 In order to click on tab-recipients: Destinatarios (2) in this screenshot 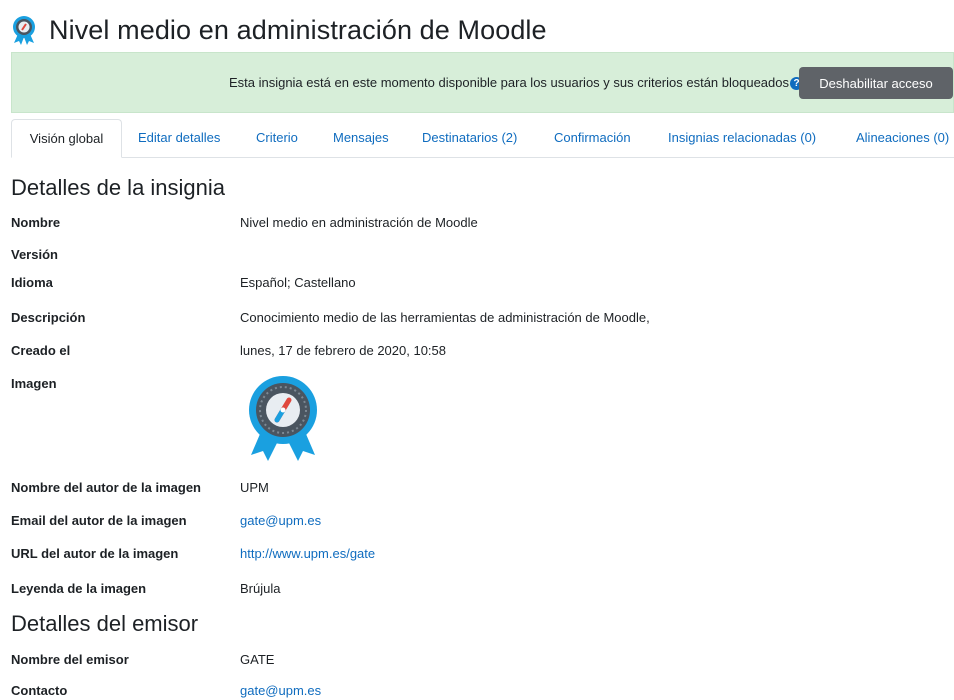, I will do `click(469, 138)`.